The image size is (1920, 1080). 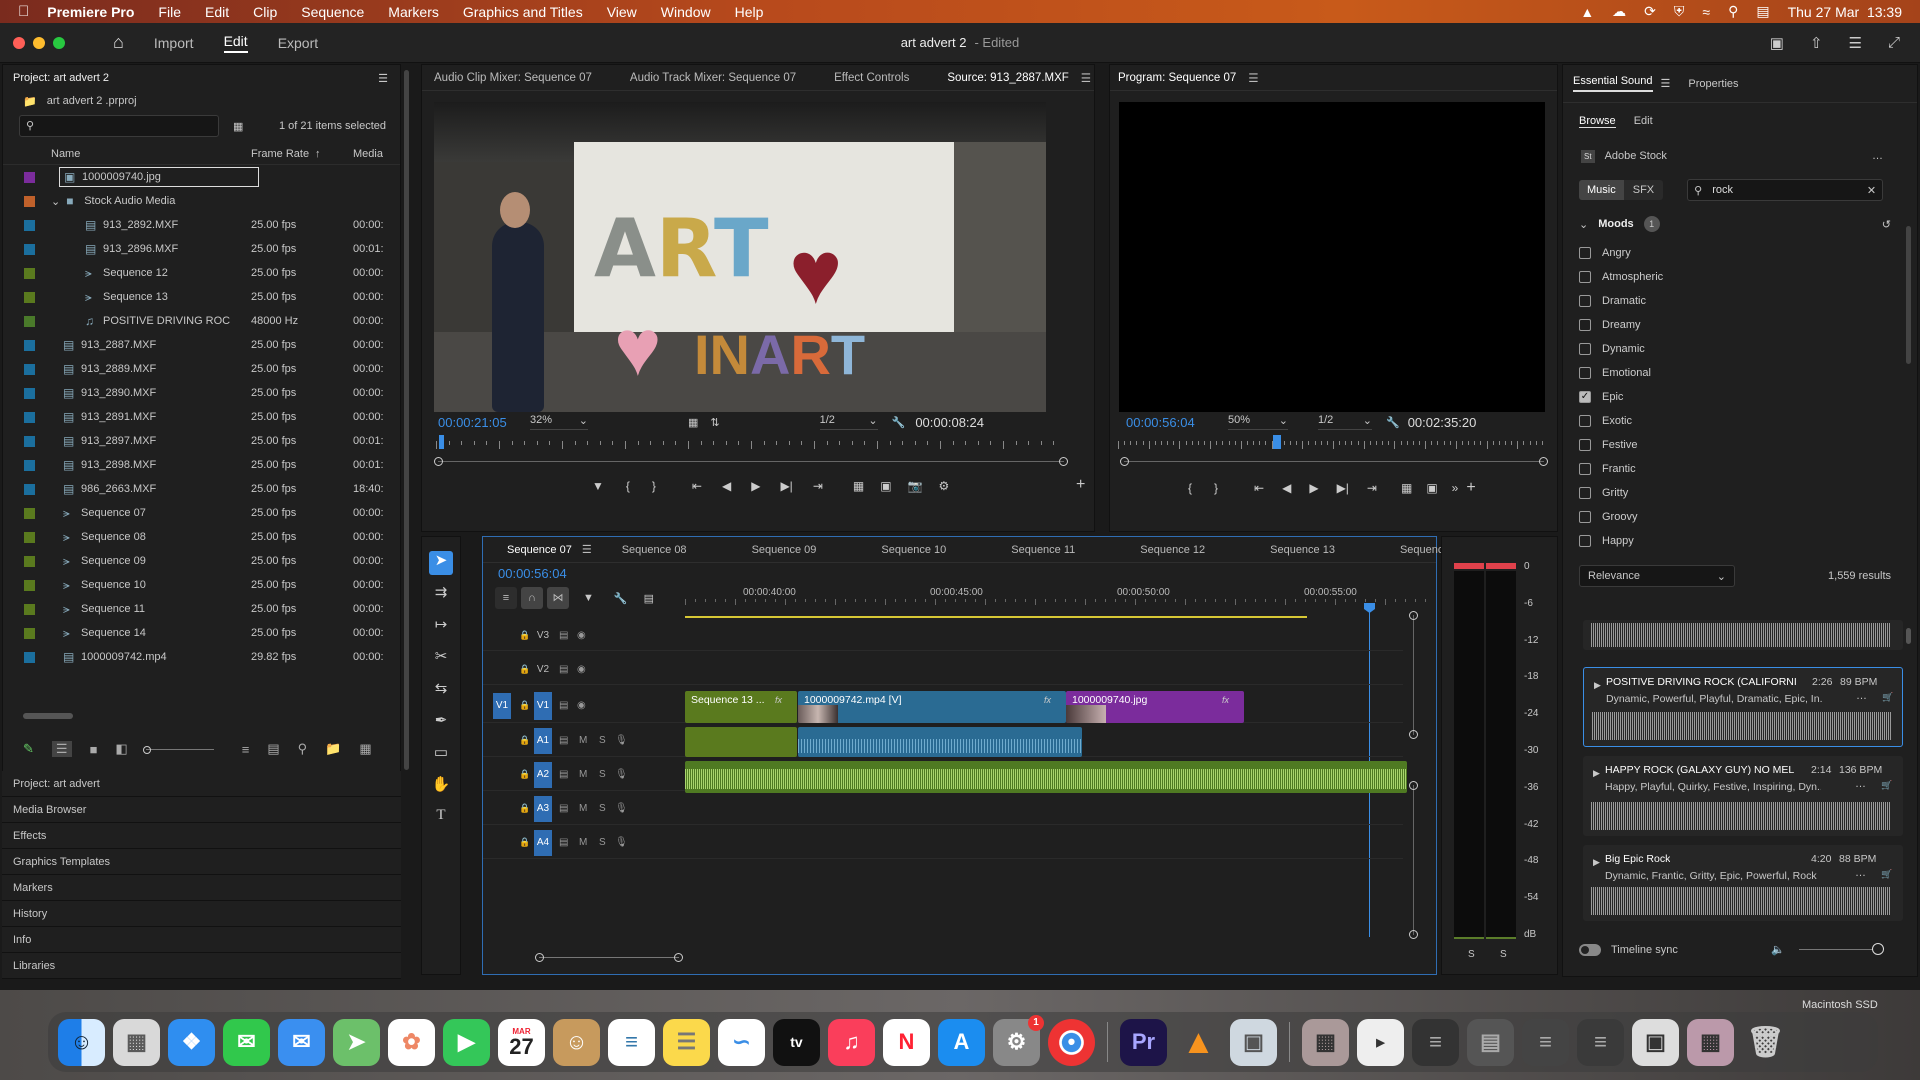 What do you see at coordinates (784, 550) in the screenshot?
I see `tab-sequence-09: Sequence 09` at bounding box center [784, 550].